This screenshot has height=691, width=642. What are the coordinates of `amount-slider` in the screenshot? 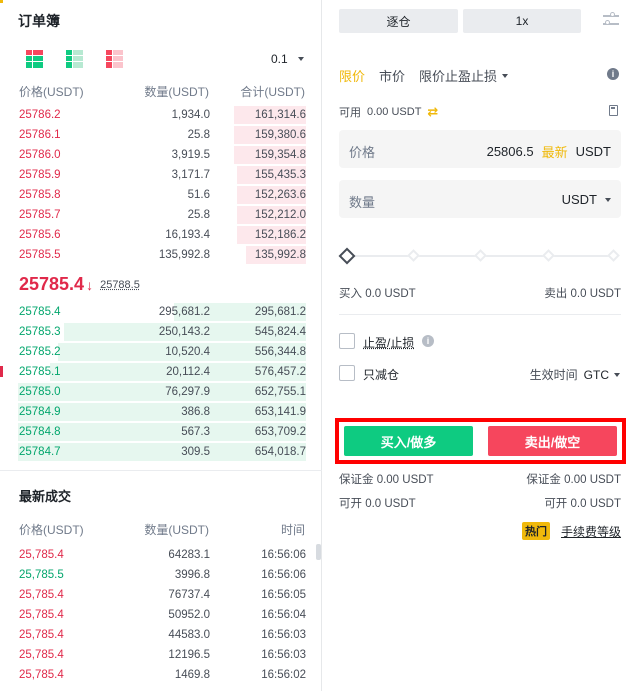 It's located at (479, 256).